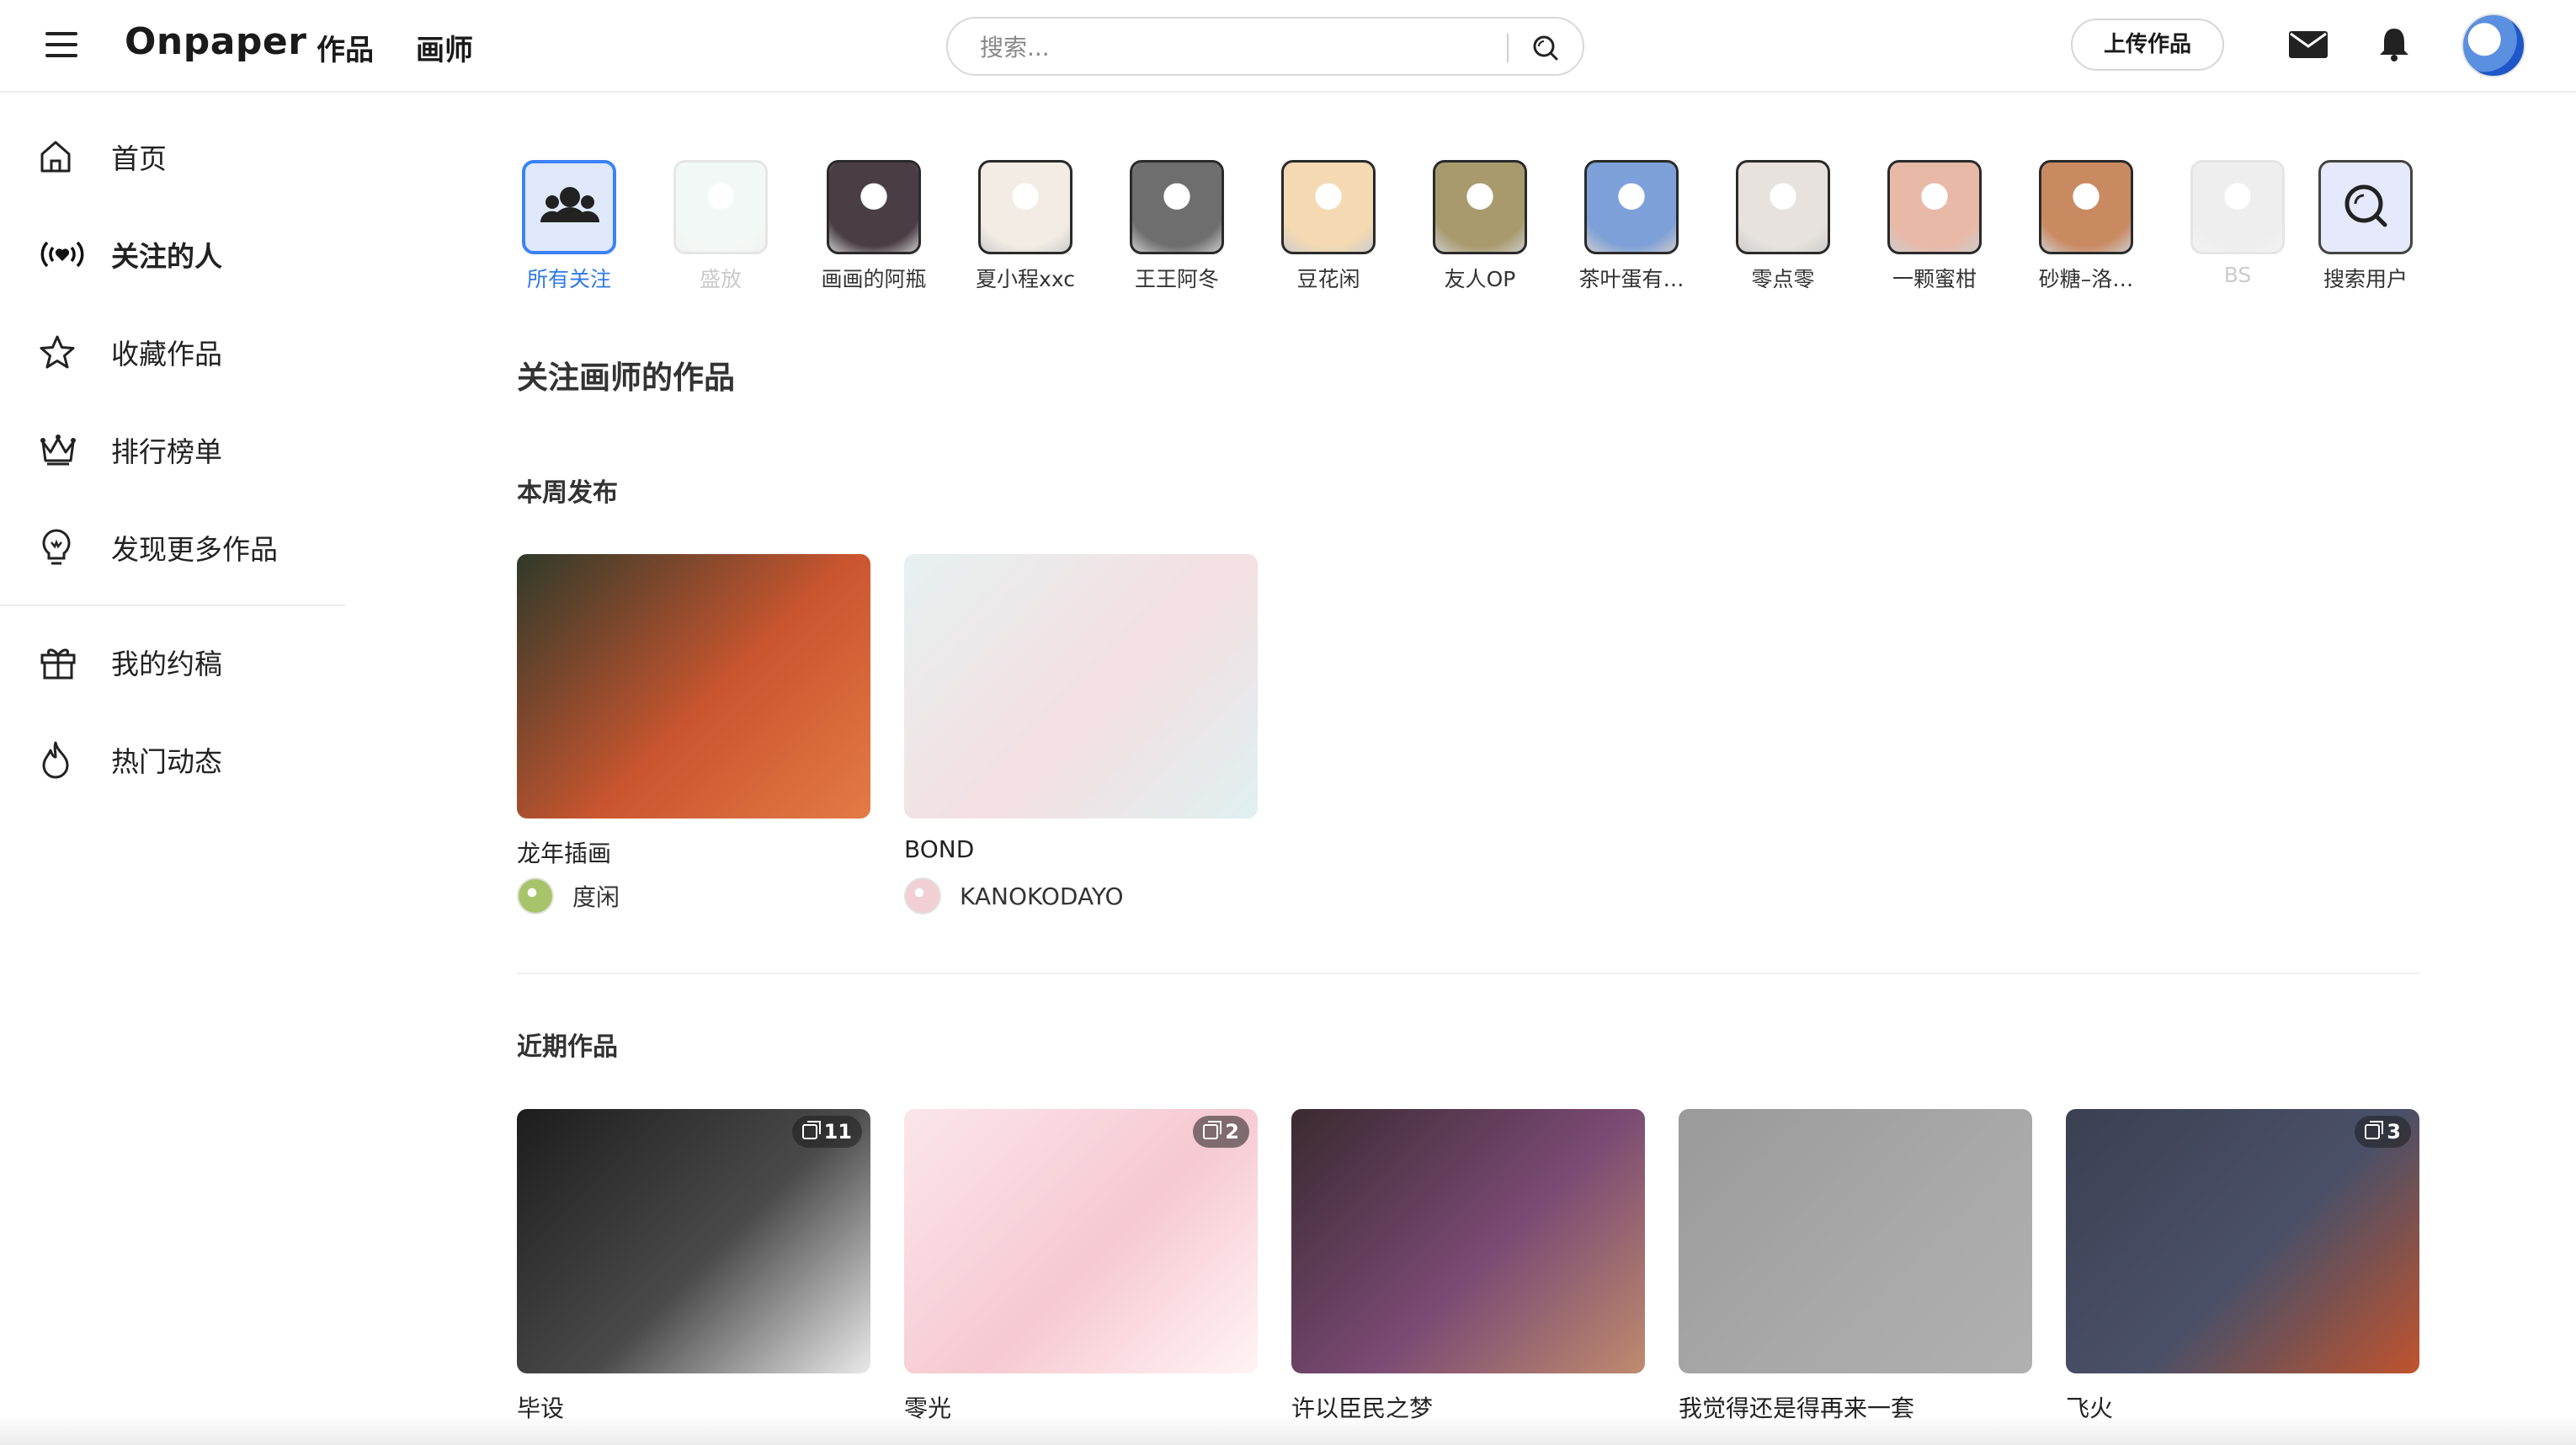 The image size is (2576, 1445). What do you see at coordinates (445, 47) in the screenshot?
I see `nav-artists: 画师` at bounding box center [445, 47].